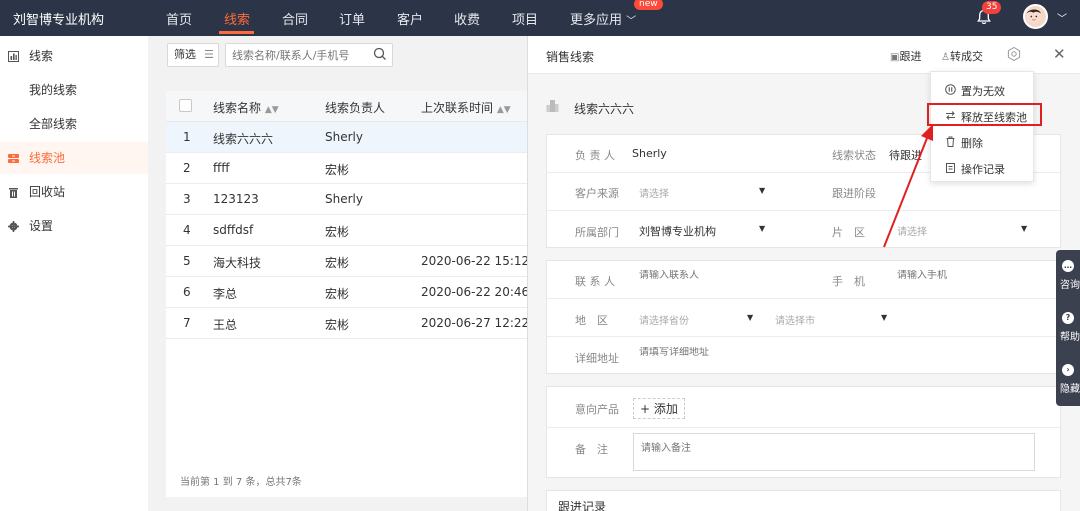 Image resolution: width=1080 pixels, height=511 pixels. What do you see at coordinates (1068, 330) in the screenshot?
I see `help-button: ? 帮助` at bounding box center [1068, 330].